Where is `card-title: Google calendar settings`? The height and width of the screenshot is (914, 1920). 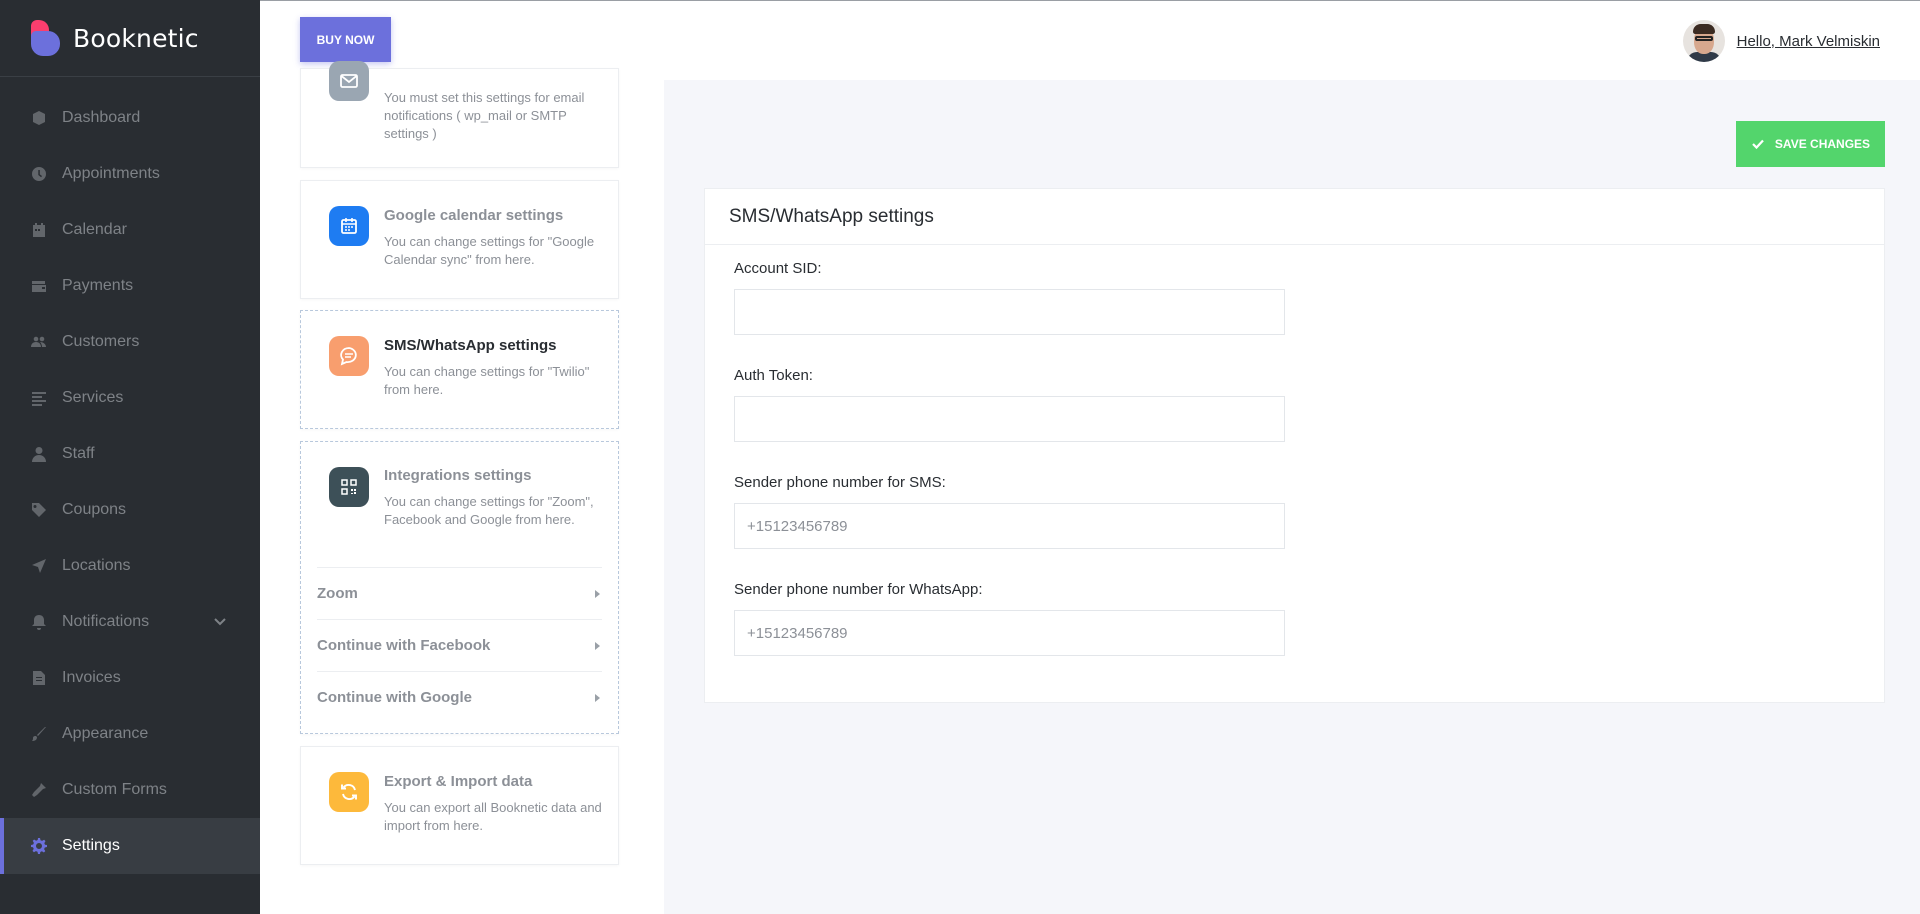 card-title: Google calendar settings is located at coordinates (474, 215).